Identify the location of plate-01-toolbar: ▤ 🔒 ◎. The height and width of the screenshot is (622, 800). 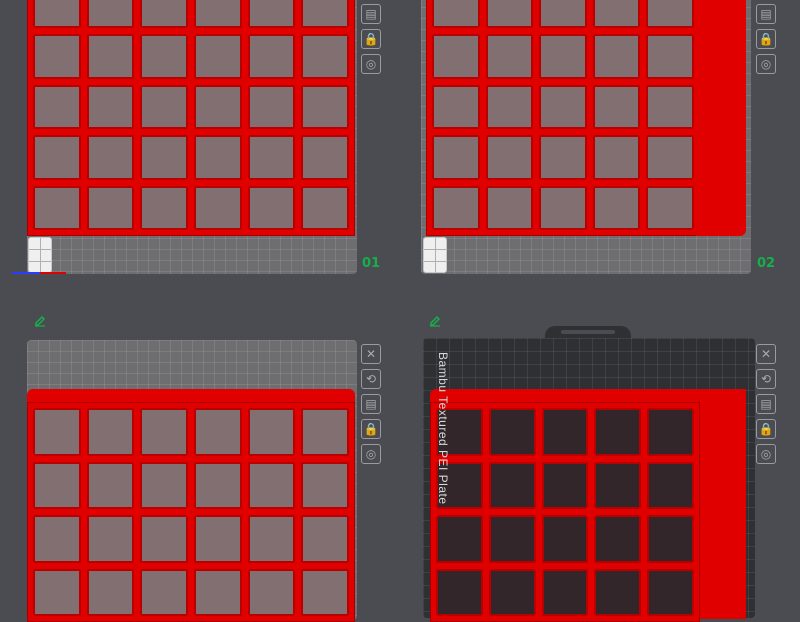
(372, 37).